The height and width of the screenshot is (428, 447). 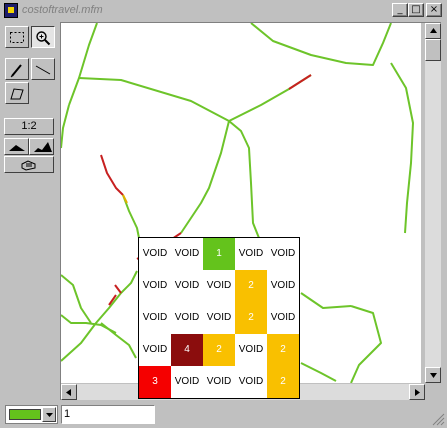 I want to click on window-title: costoftravel.mfm, so click(x=62, y=10).